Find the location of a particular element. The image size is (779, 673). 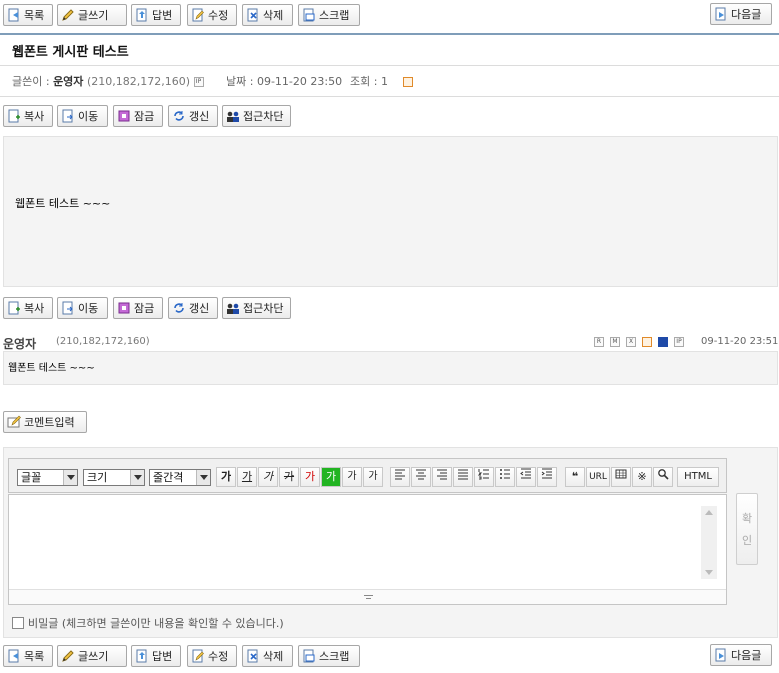

unordered-list-icon is located at coordinates (505, 474).